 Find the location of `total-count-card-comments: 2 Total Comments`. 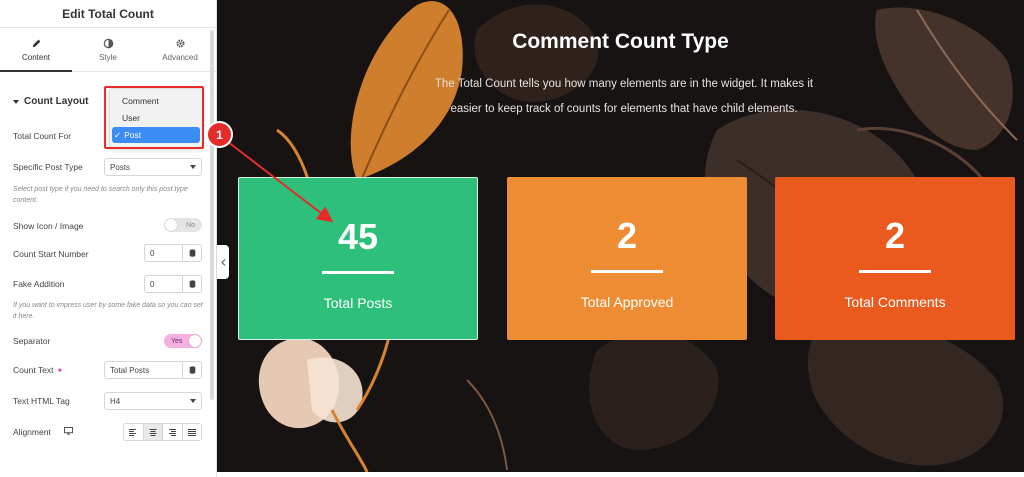

total-count-card-comments: 2 Total Comments is located at coordinates (895, 258).